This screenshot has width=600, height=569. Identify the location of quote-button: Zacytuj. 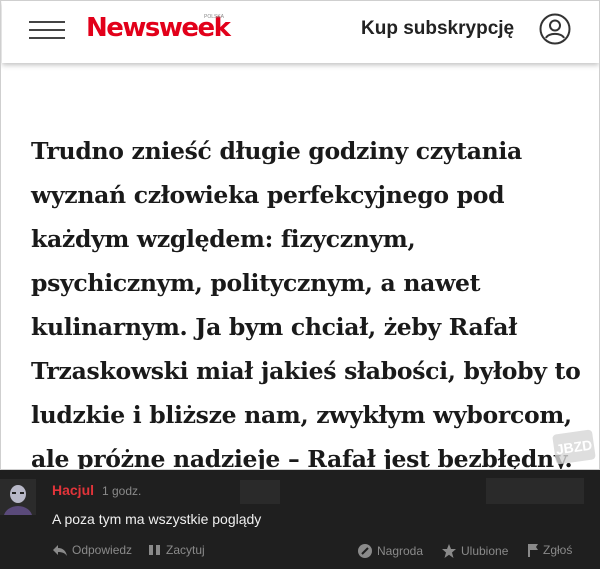
(176, 550).